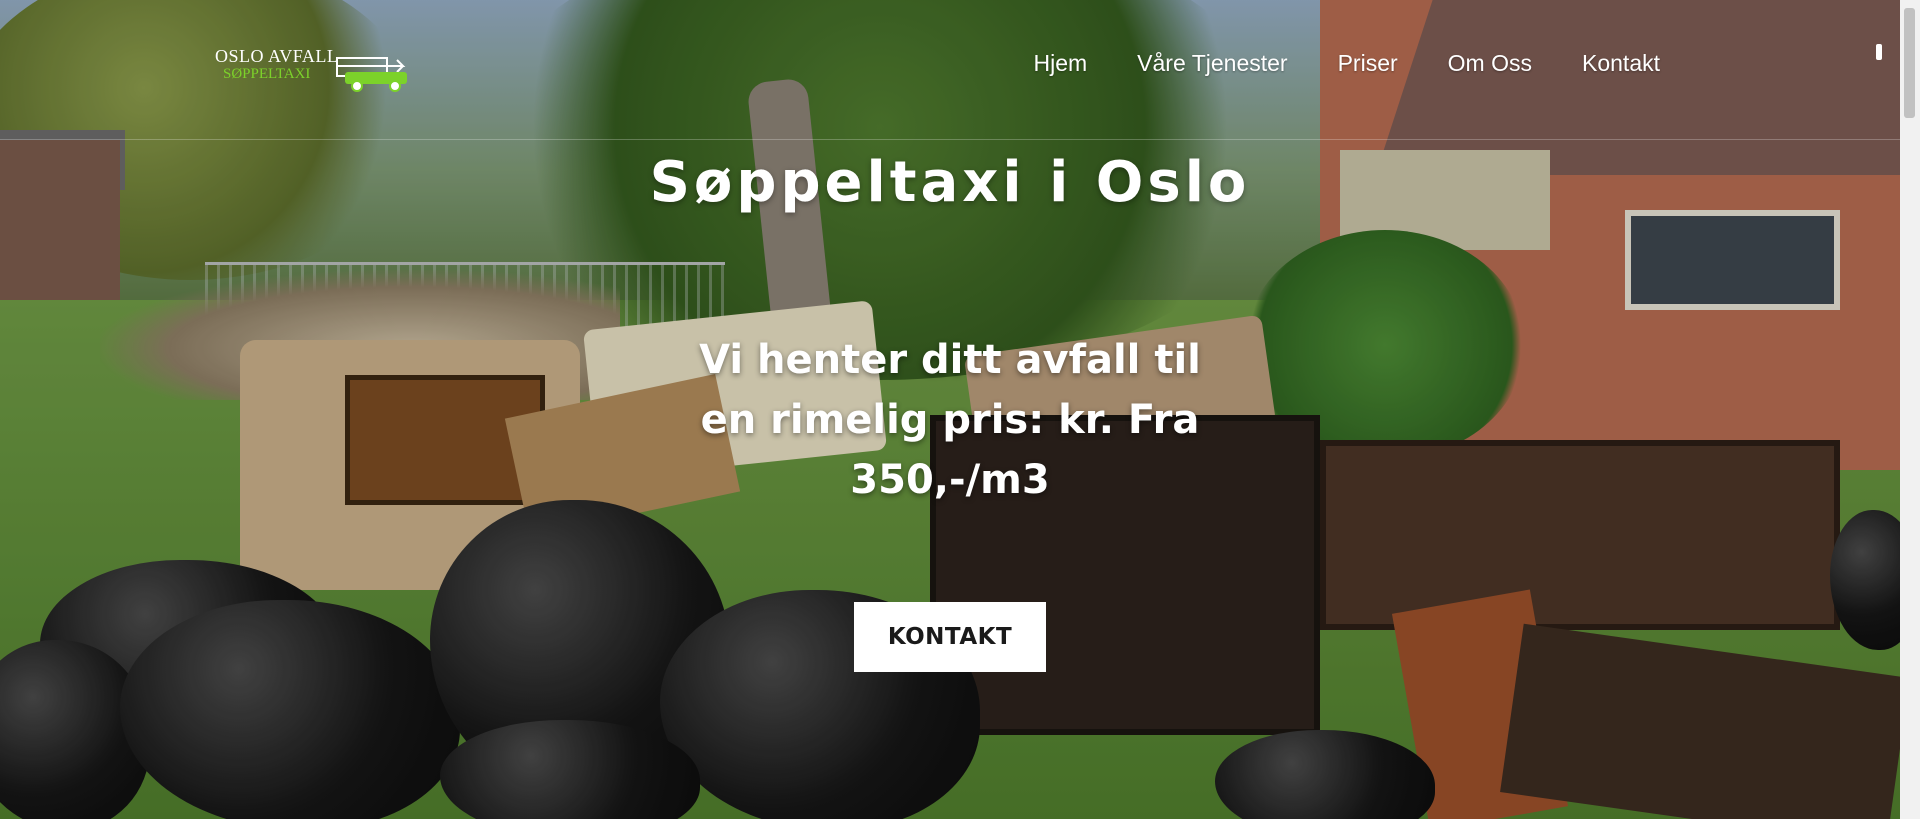  I want to click on nav-item-kontakt: Kontakt, so click(1621, 63).